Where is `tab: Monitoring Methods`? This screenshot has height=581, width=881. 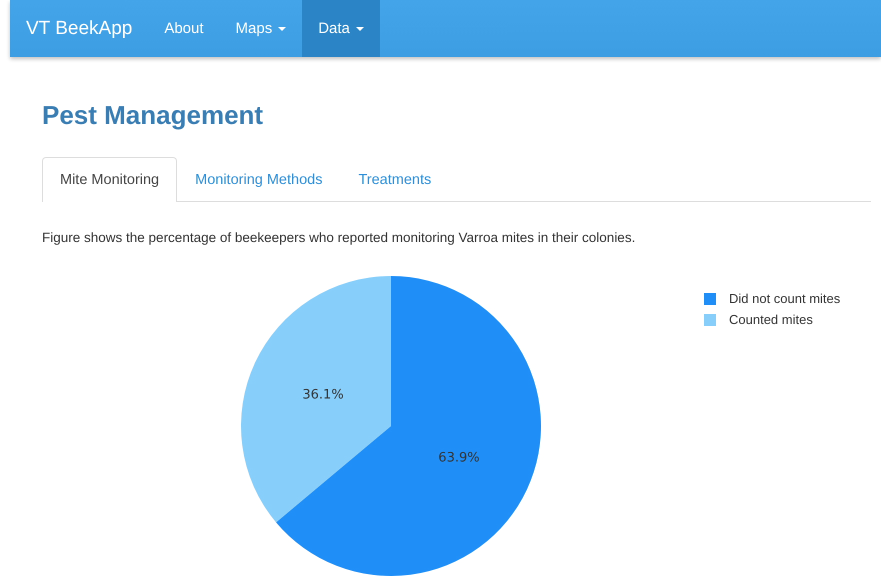 tab: Monitoring Methods is located at coordinates (258, 179).